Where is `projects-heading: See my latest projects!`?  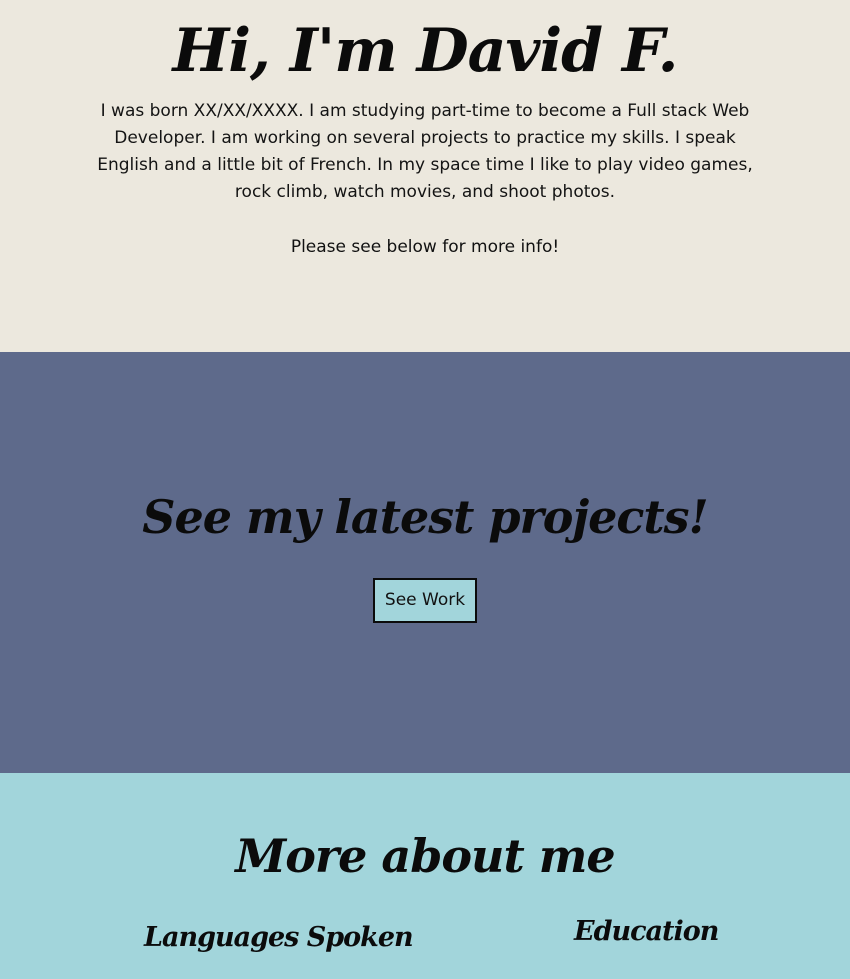 projects-heading: See my latest projects! is located at coordinates (425, 517).